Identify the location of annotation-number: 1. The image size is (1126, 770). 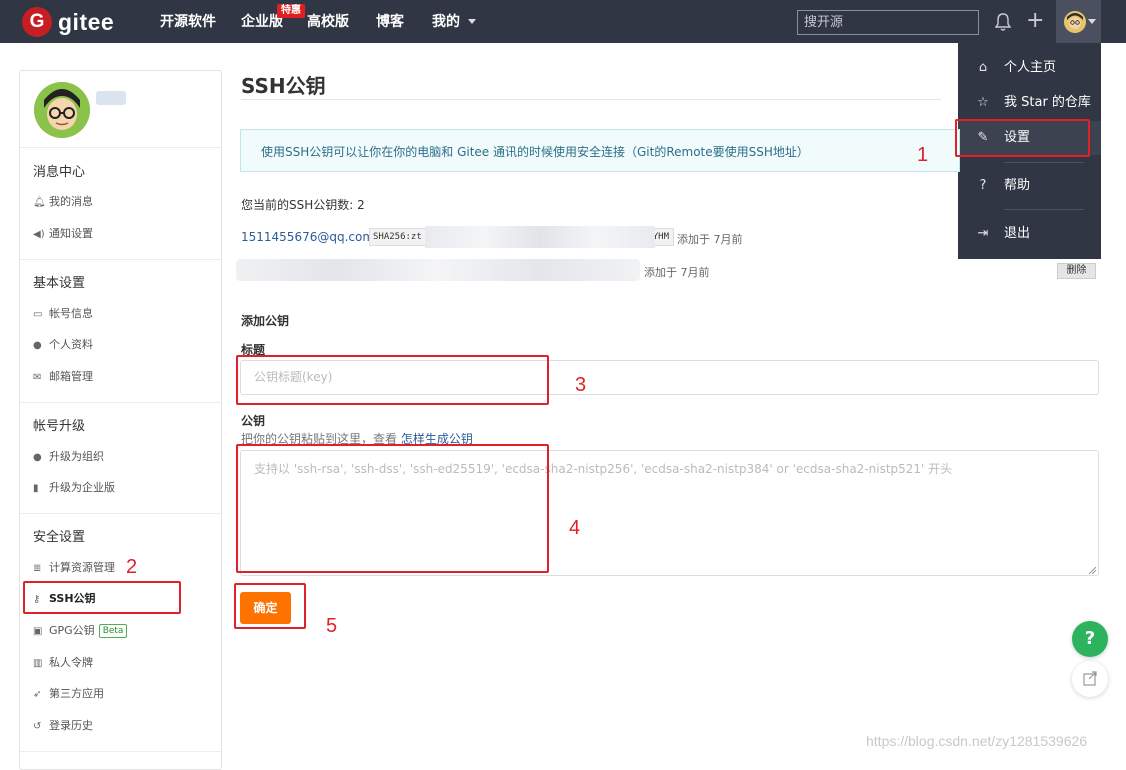
(923, 155).